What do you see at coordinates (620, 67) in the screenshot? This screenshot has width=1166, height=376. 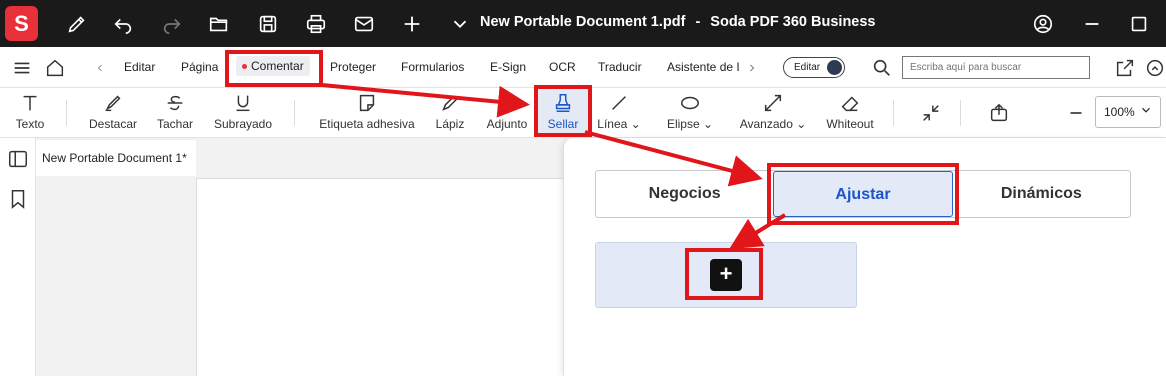 I see `menu-traducir: Traducir` at bounding box center [620, 67].